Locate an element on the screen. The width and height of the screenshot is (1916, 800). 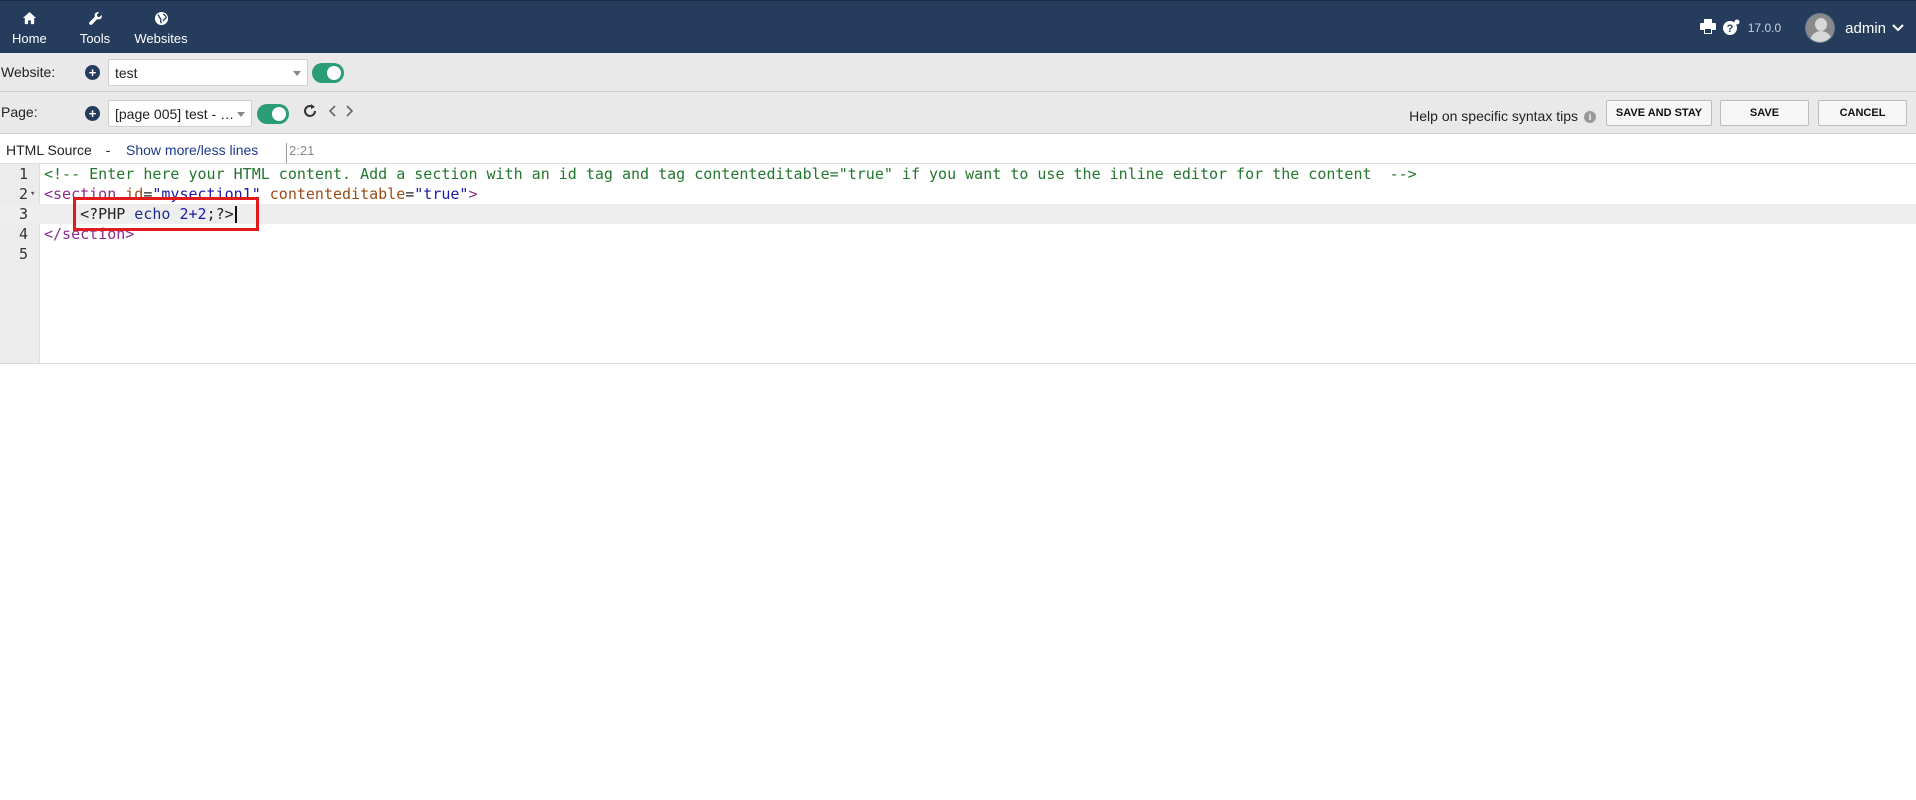
nav-home-label: Home is located at coordinates (29, 38).